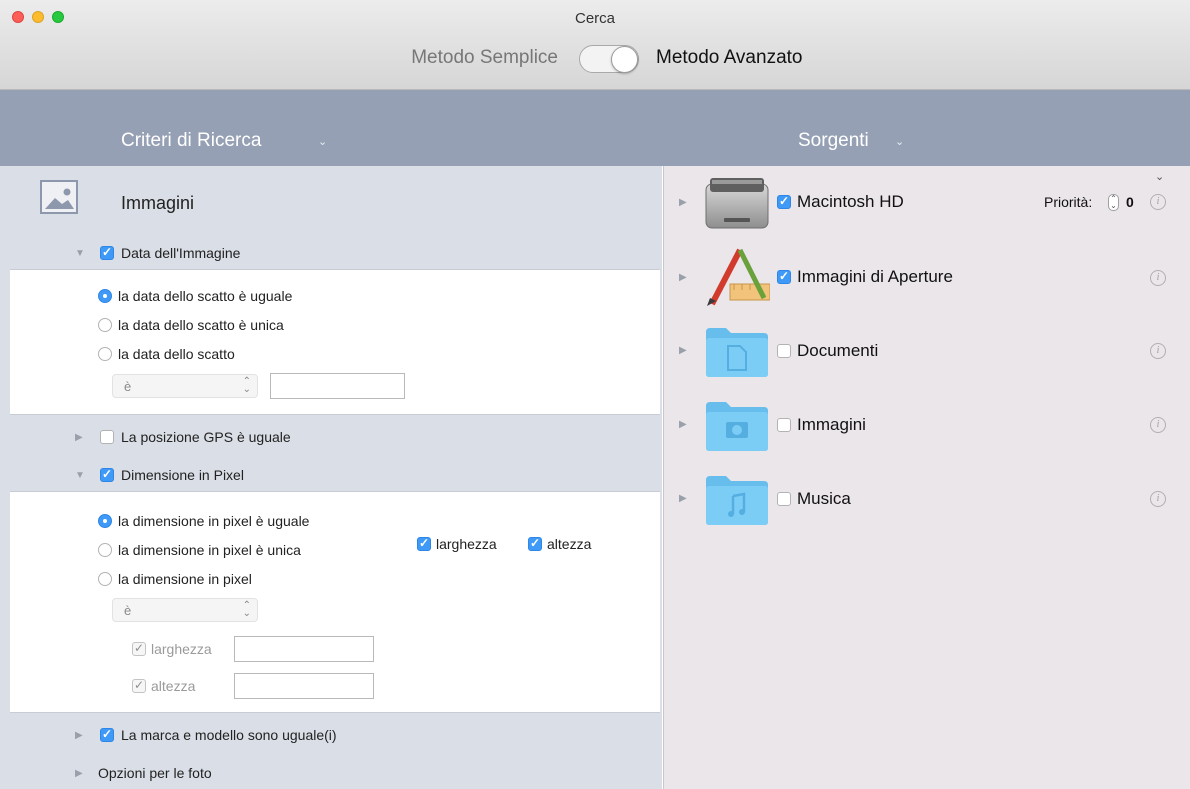 The image size is (1190, 789). What do you see at coordinates (205, 296) in the screenshot?
I see `date-equal-label: la data dello scatto è uguale` at bounding box center [205, 296].